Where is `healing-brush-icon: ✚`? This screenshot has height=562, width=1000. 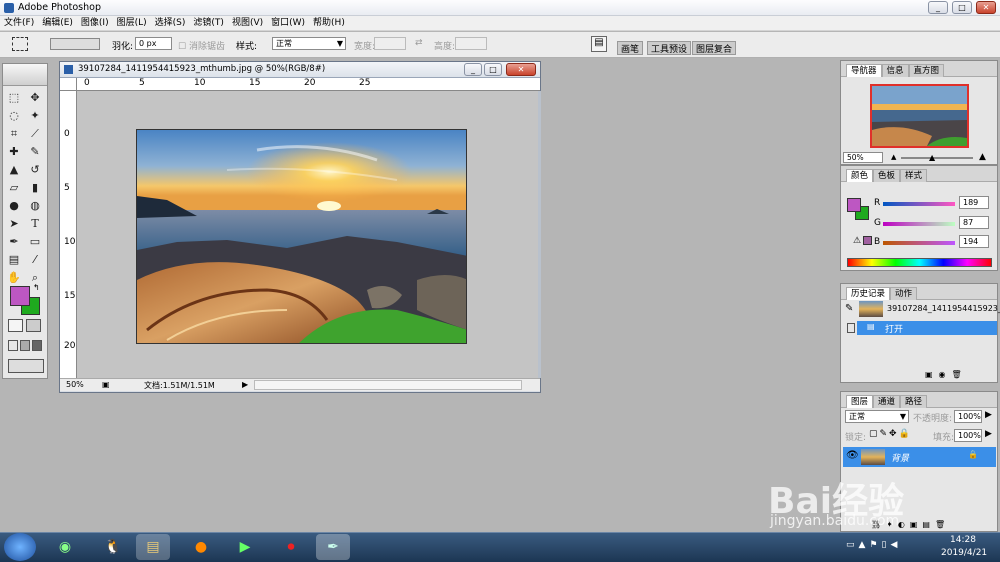
healing-brush-icon: ✚ is located at coordinates (14, 151).